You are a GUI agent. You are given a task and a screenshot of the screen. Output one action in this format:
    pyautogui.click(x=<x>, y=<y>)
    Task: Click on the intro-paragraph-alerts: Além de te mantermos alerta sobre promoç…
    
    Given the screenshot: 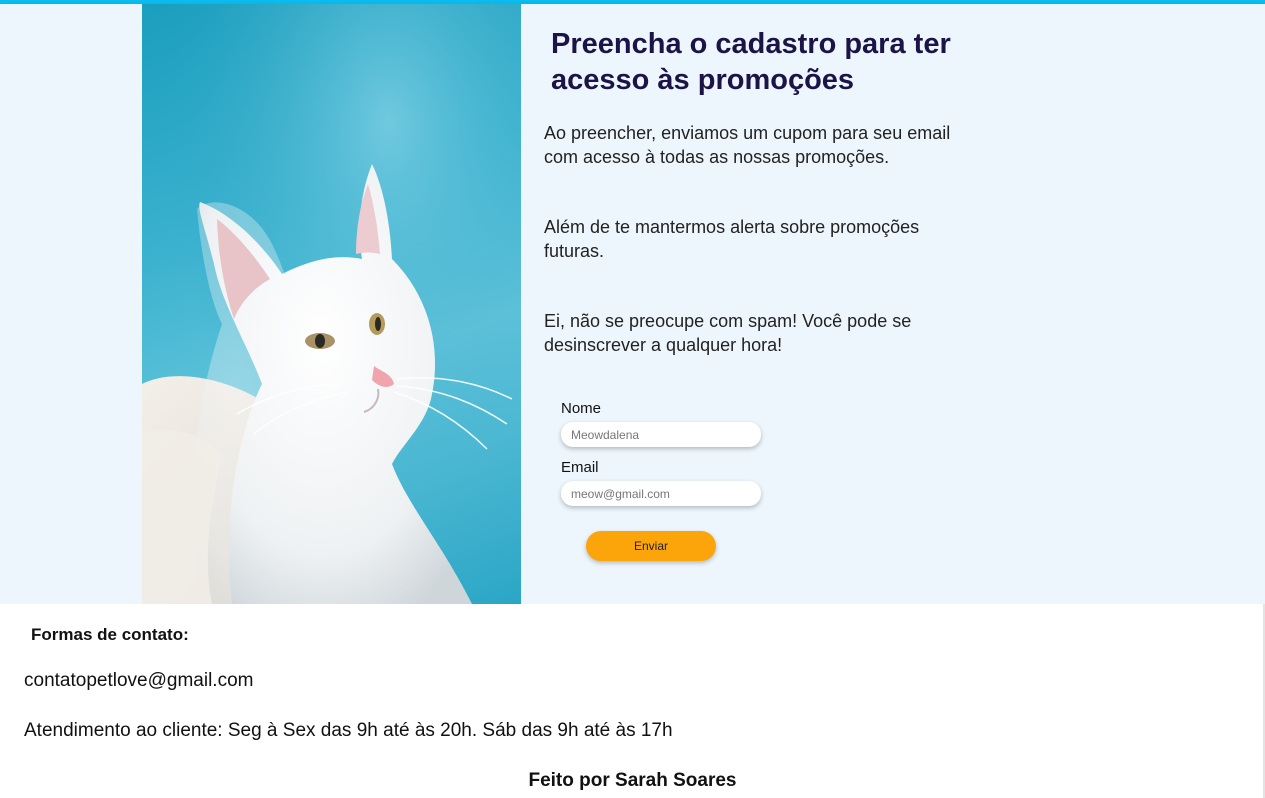 What is the action you would take?
    pyautogui.click(x=732, y=239)
    